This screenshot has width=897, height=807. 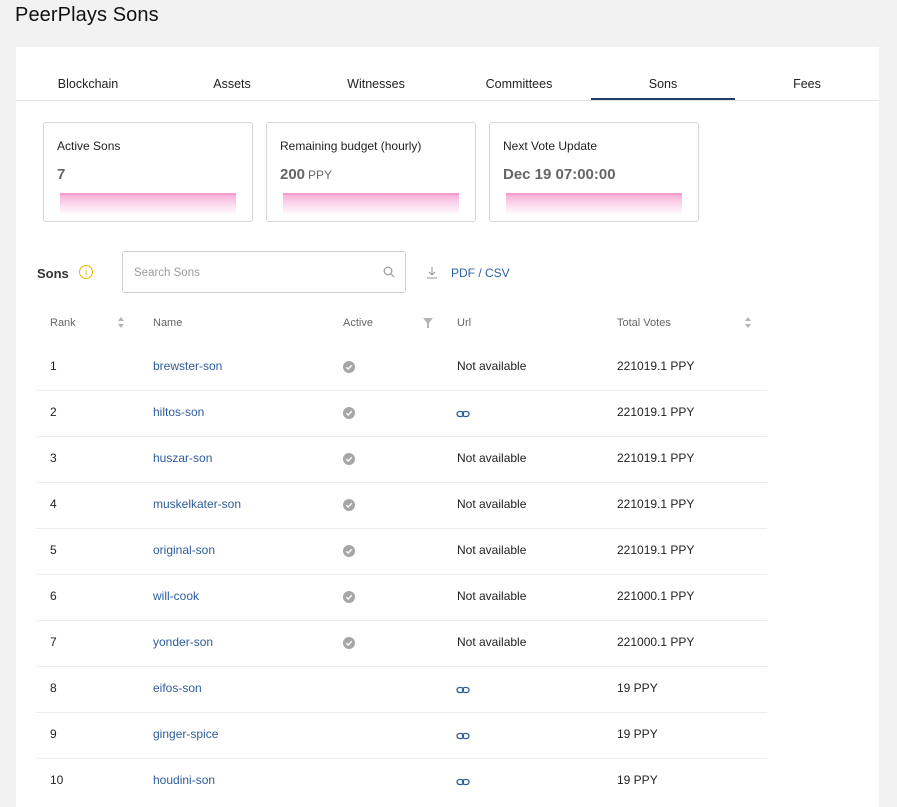 I want to click on stat-card-active-sons: Active Sons 7, so click(x=148, y=172).